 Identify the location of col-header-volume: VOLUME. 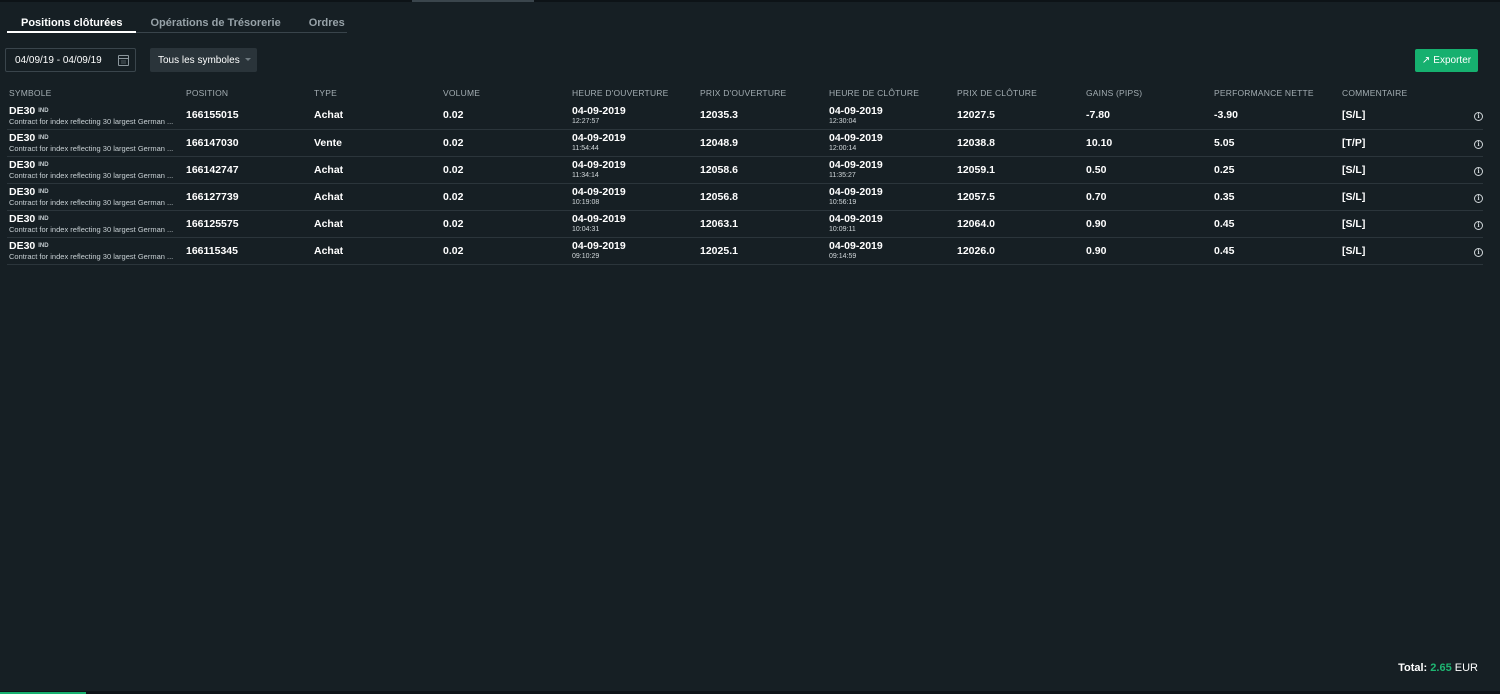
(505, 93).